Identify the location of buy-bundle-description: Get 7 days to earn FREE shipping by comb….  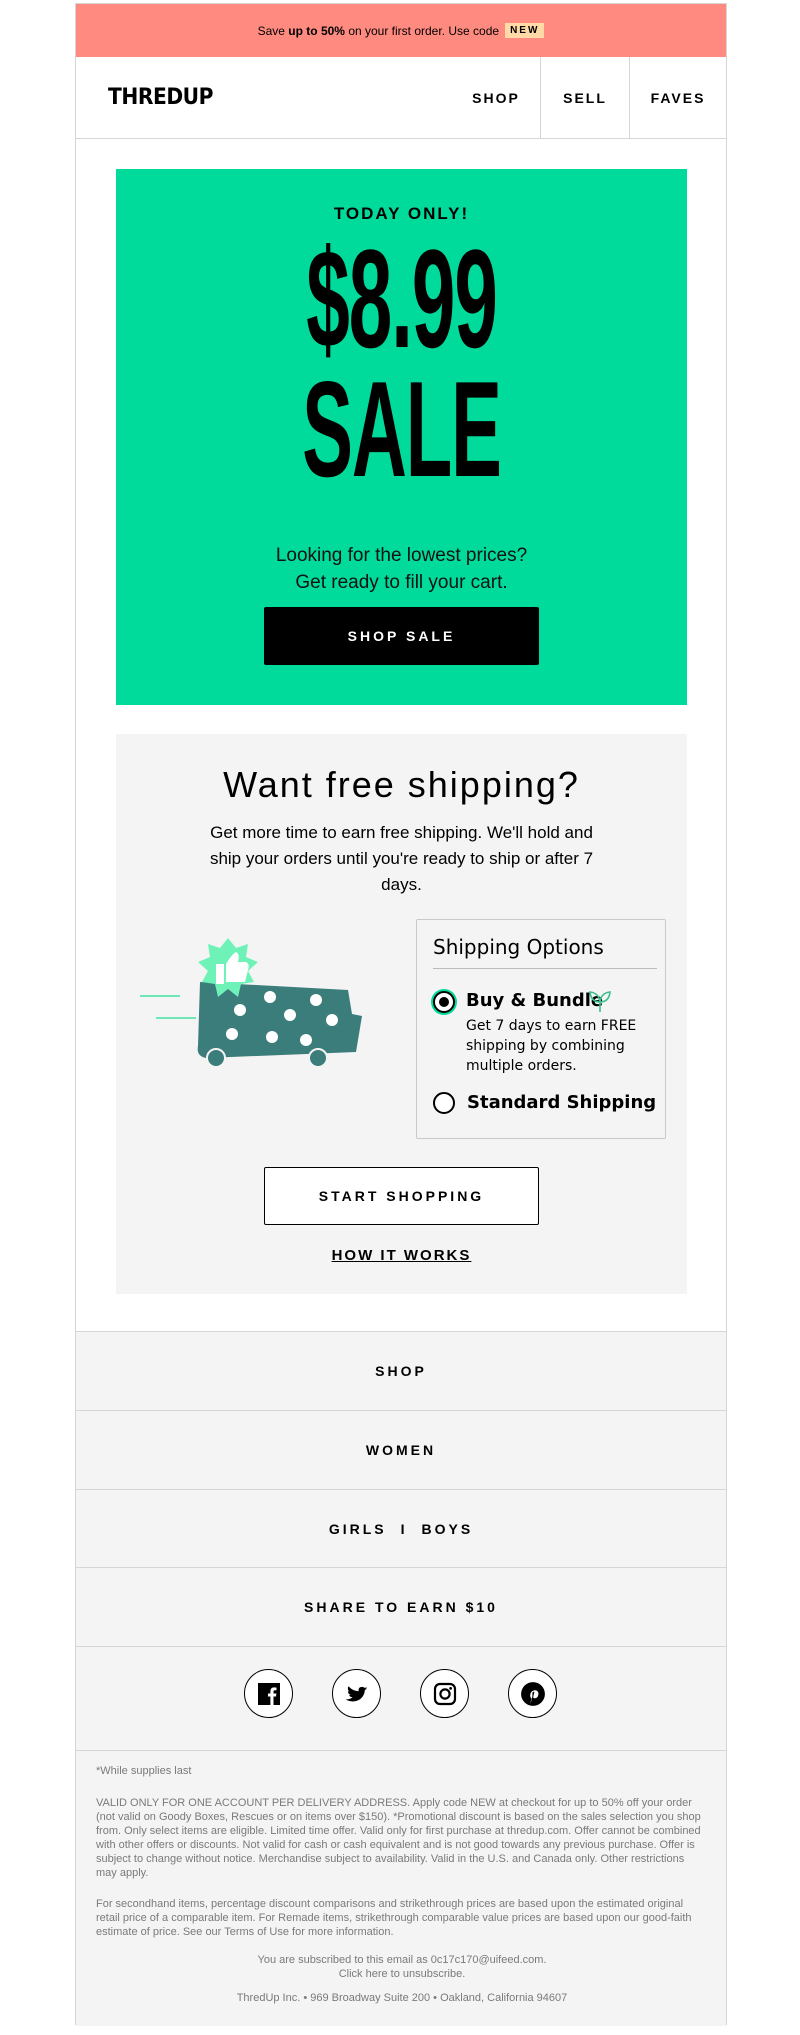
(551, 1046).